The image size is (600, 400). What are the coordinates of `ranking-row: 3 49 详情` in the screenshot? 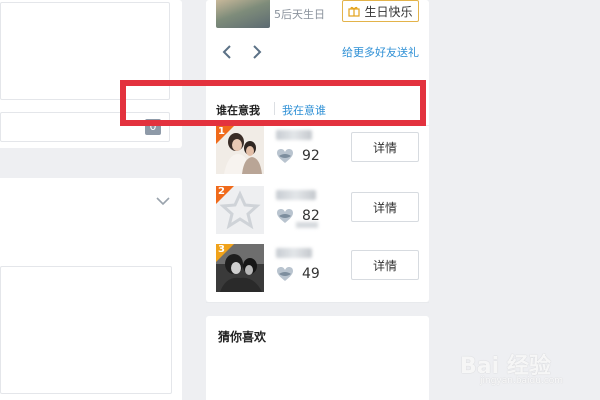 It's located at (317, 270).